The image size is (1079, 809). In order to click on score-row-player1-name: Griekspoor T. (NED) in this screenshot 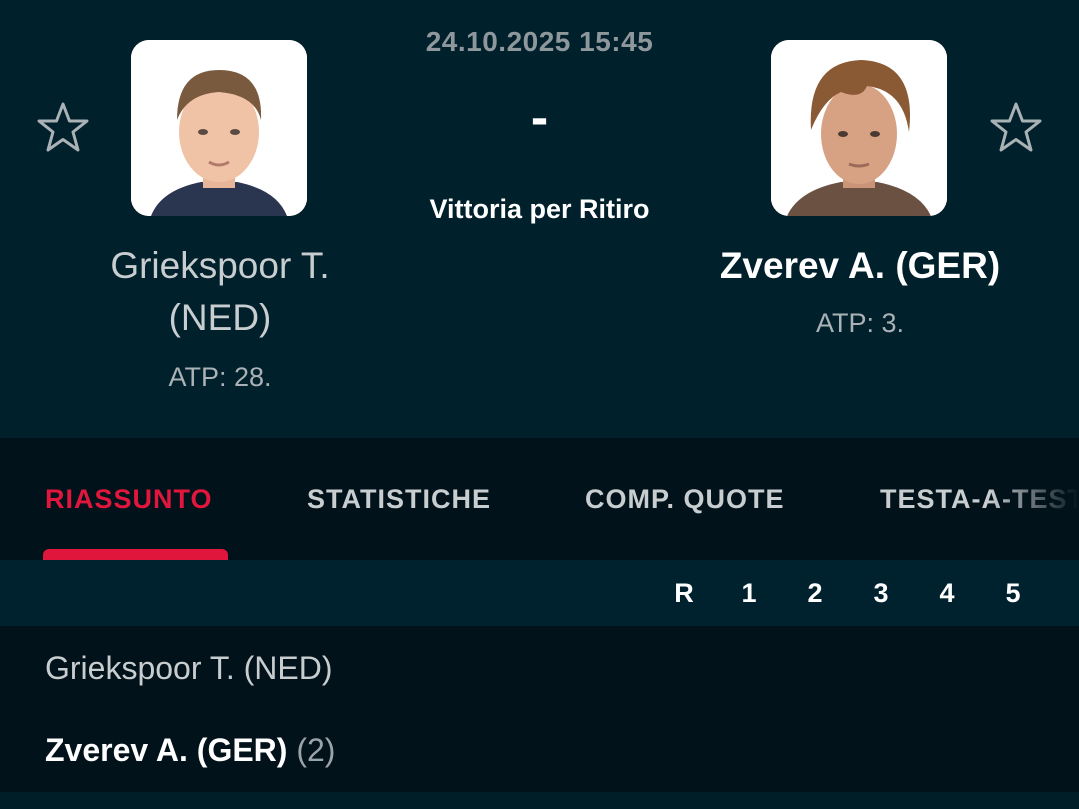, I will do `click(189, 668)`.